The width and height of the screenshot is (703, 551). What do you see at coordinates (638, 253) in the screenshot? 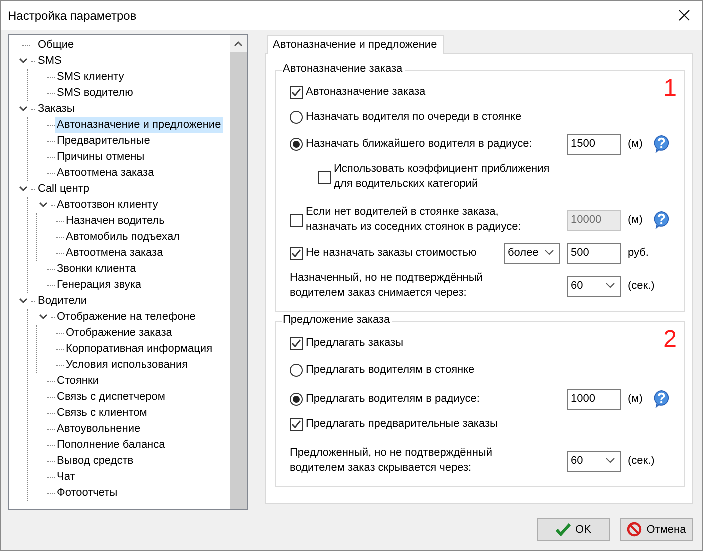
I see `unit-label: руб.` at bounding box center [638, 253].